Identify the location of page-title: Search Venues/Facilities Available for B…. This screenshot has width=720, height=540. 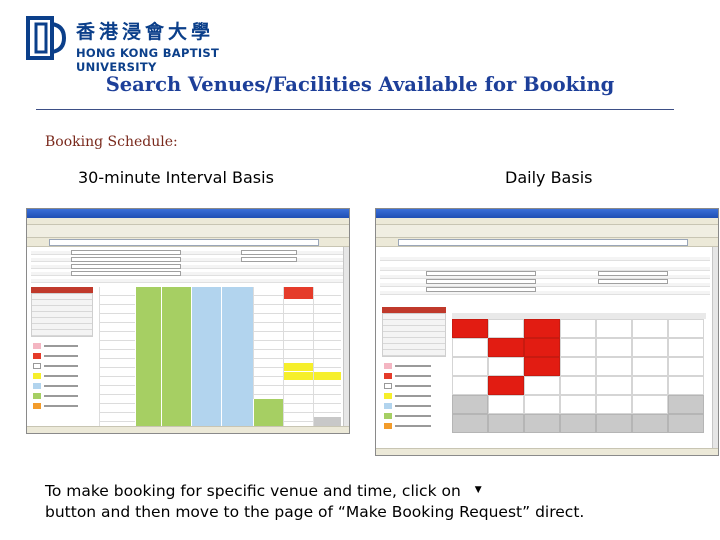
(360, 84).